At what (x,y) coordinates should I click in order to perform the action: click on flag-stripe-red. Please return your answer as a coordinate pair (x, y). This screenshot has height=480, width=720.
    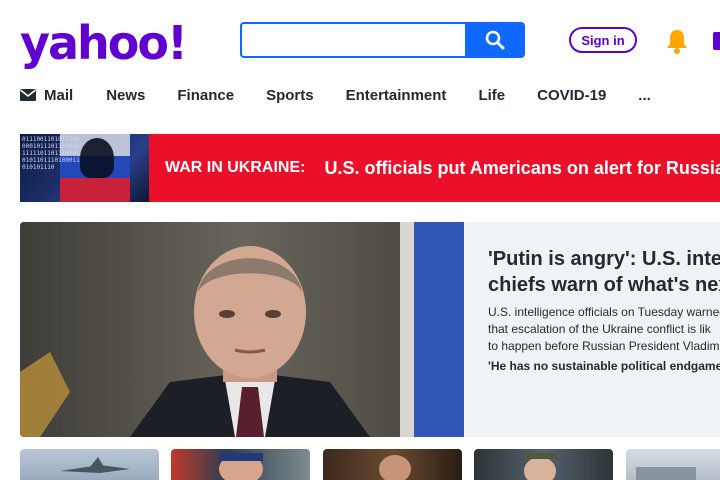
    Looking at the image, I should click on (95, 190).